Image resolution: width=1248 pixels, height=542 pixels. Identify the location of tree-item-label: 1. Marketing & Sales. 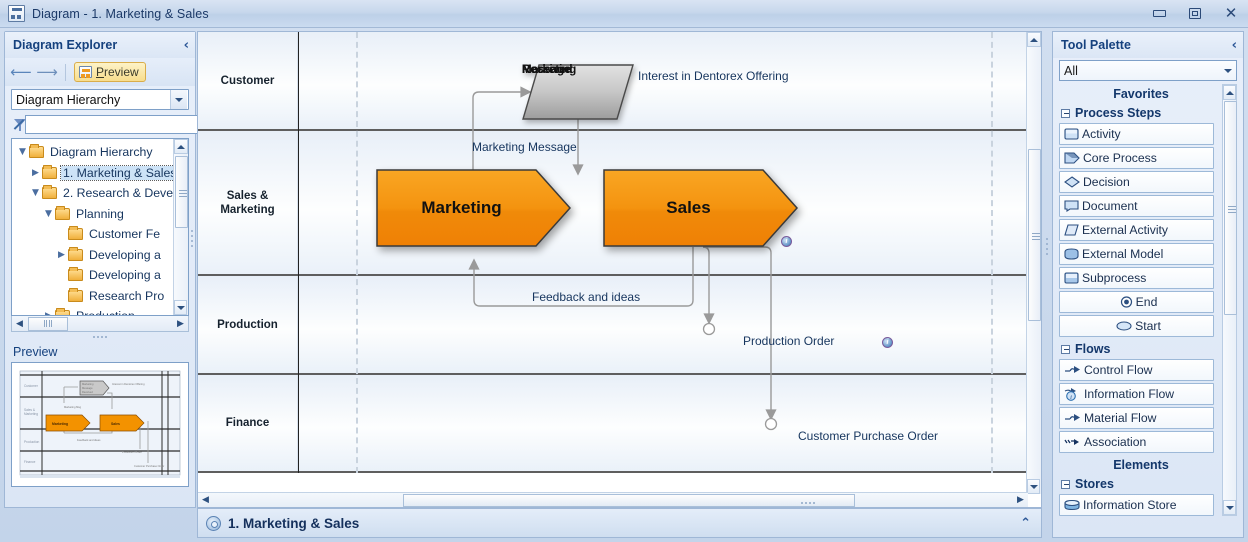
(119, 172).